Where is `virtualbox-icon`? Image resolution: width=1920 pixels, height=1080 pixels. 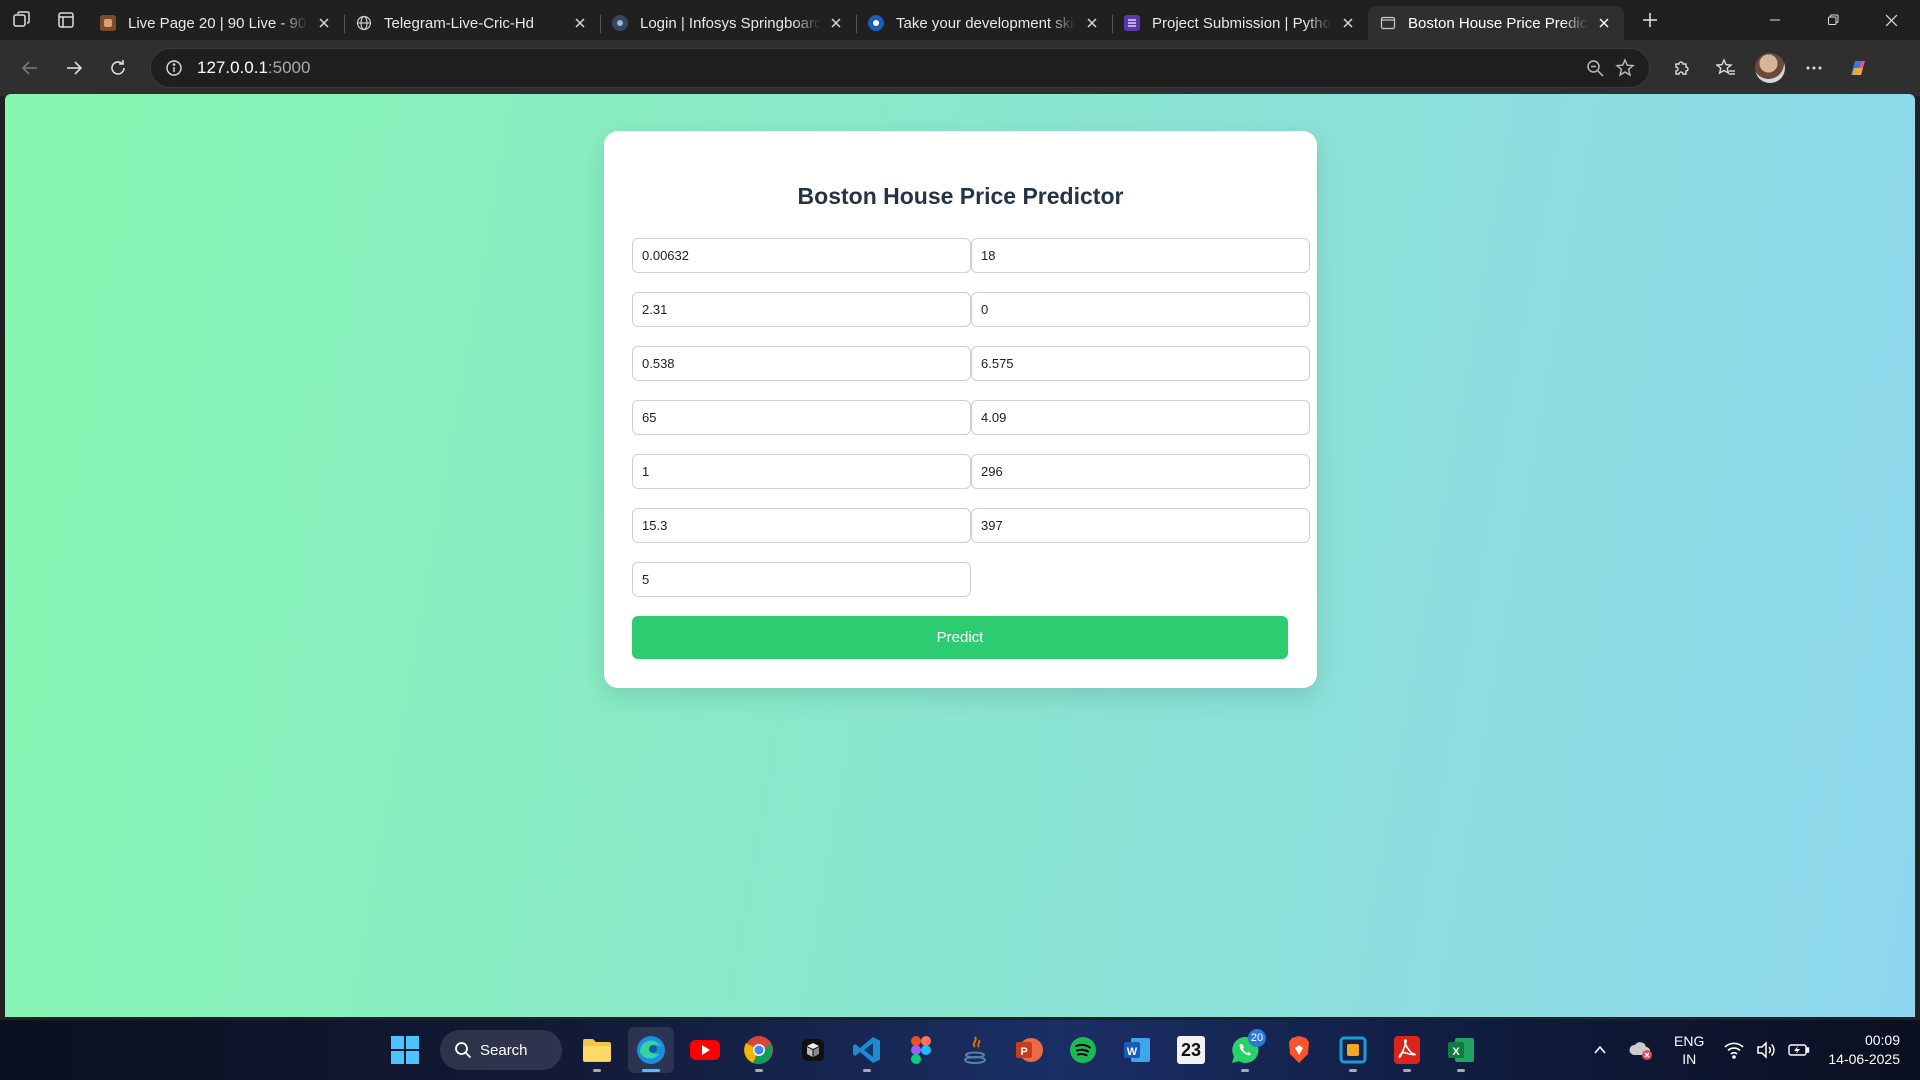
virtualbox-icon is located at coordinates (1353, 1050).